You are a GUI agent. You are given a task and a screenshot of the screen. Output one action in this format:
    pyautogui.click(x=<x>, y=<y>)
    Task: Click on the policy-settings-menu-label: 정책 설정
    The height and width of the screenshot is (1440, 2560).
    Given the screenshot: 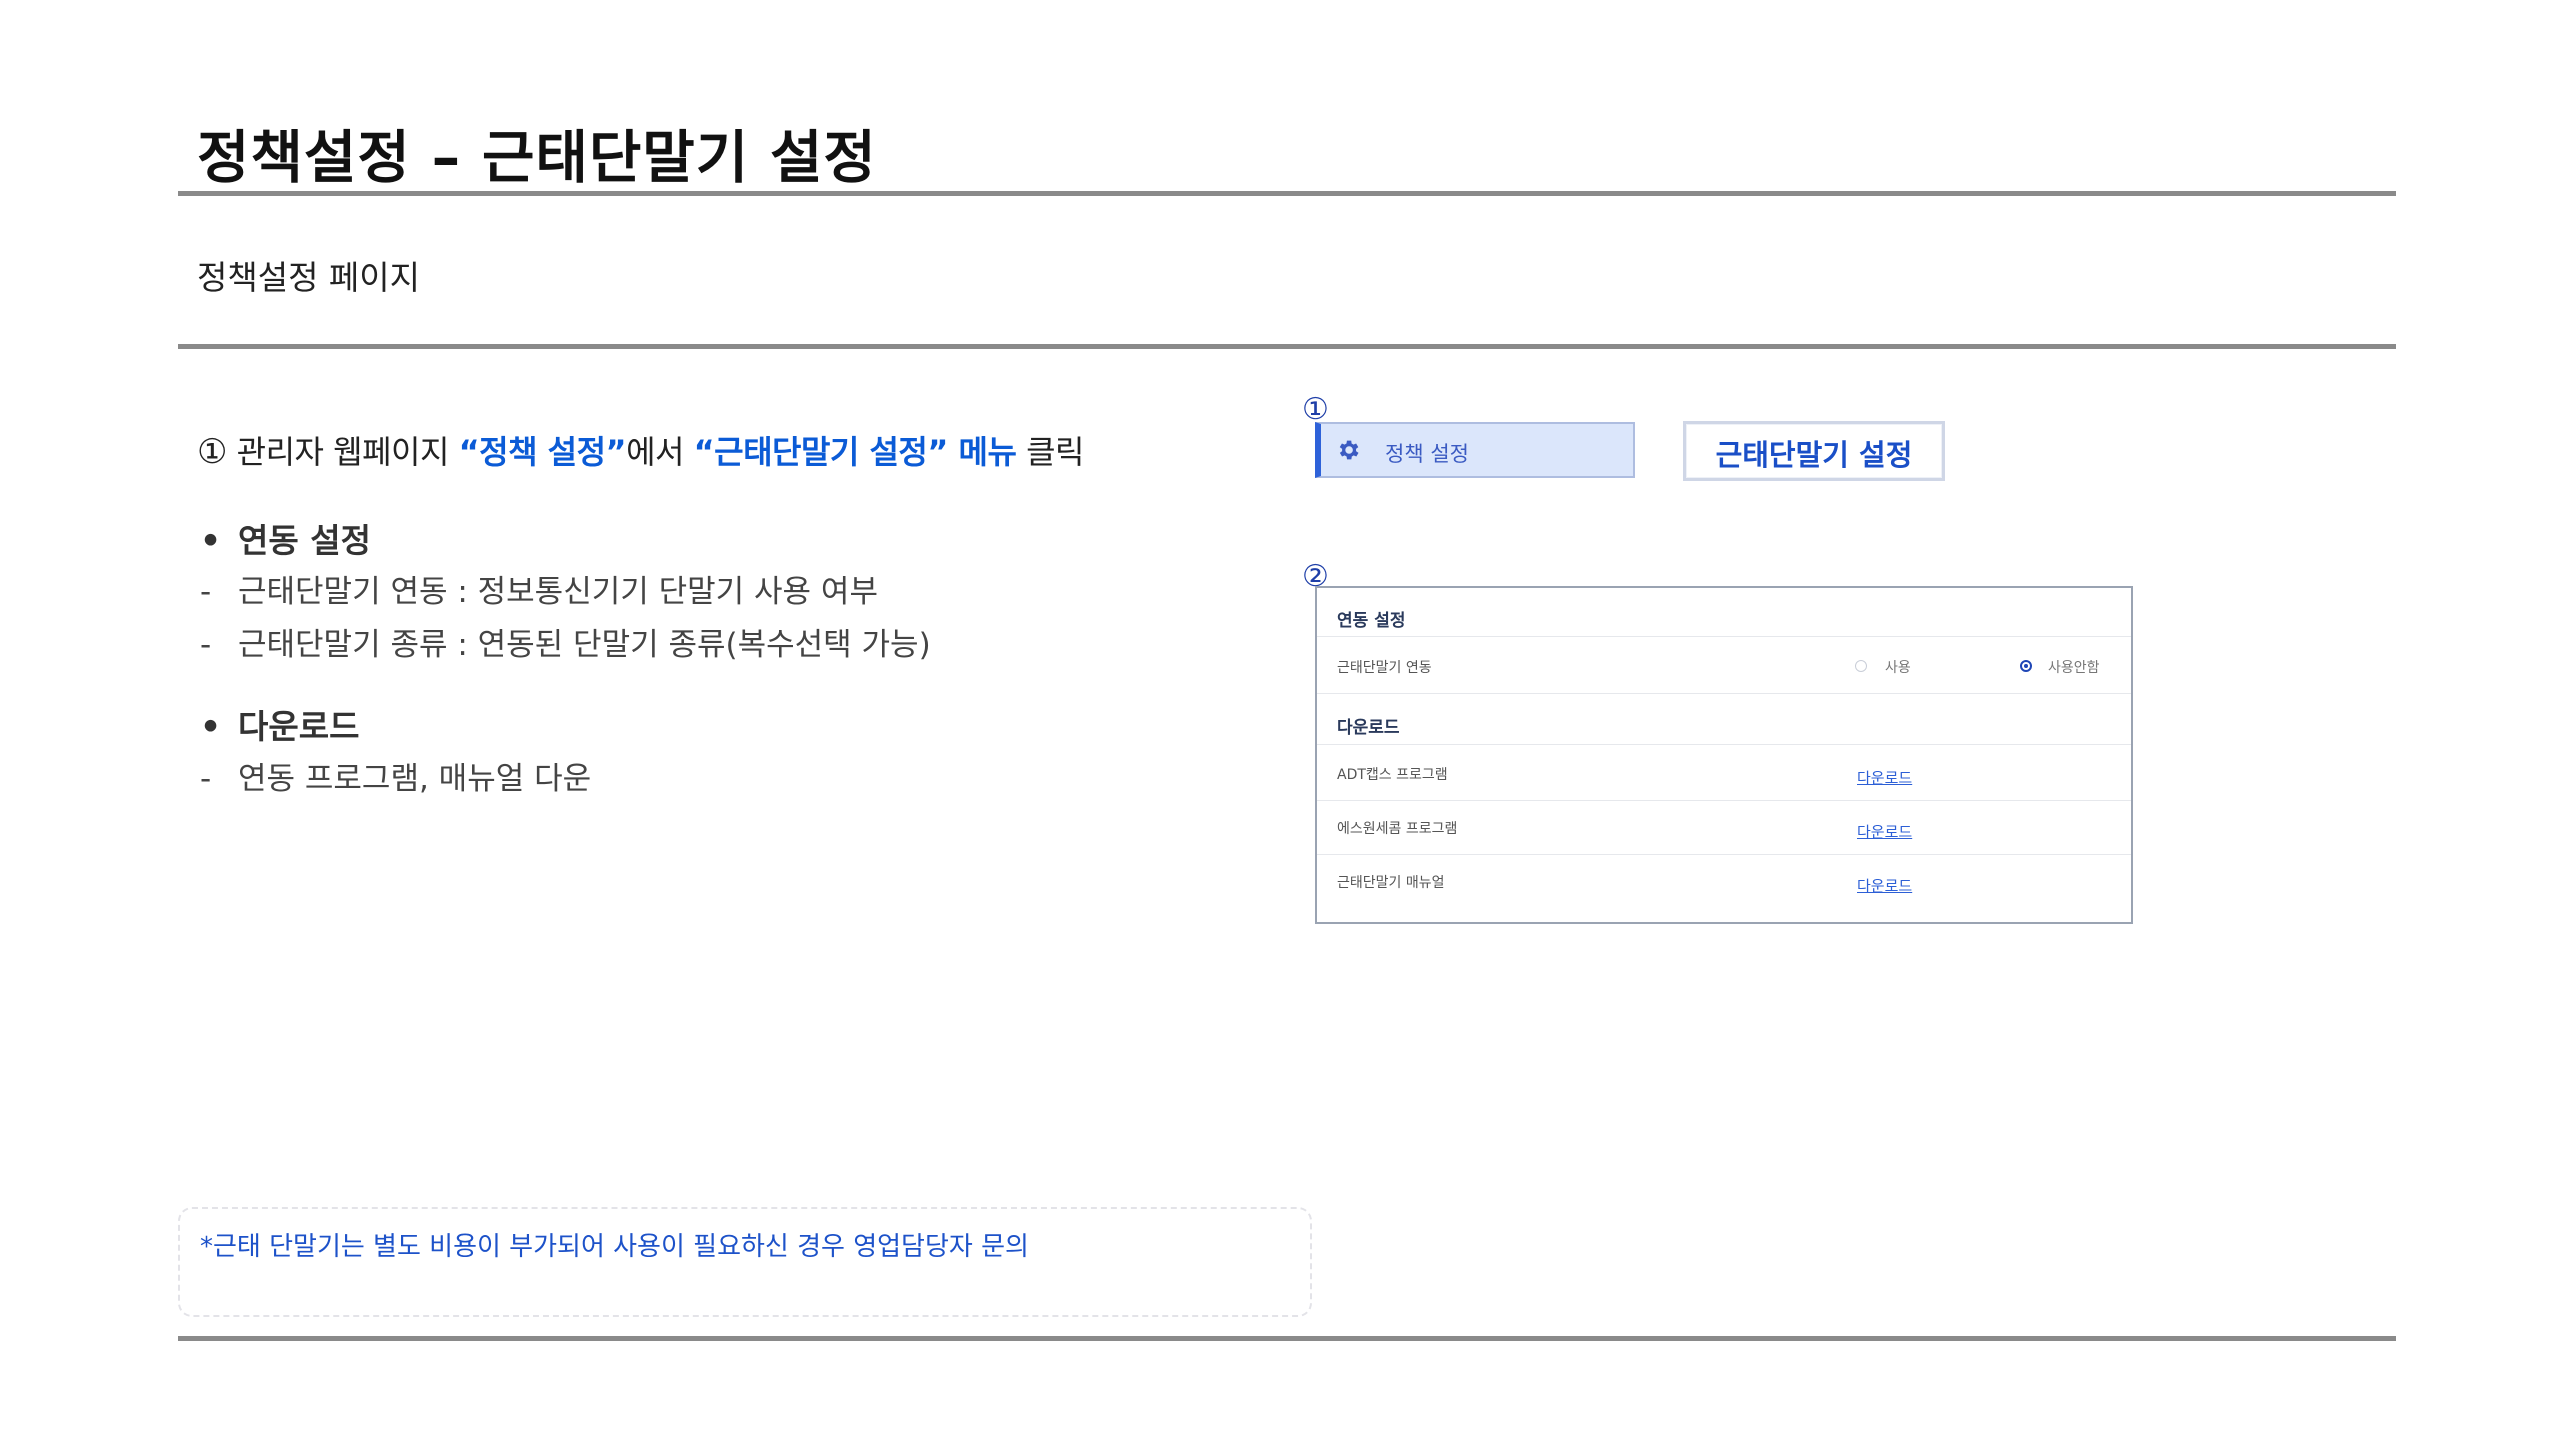 What is the action you would take?
    pyautogui.click(x=1427, y=454)
    